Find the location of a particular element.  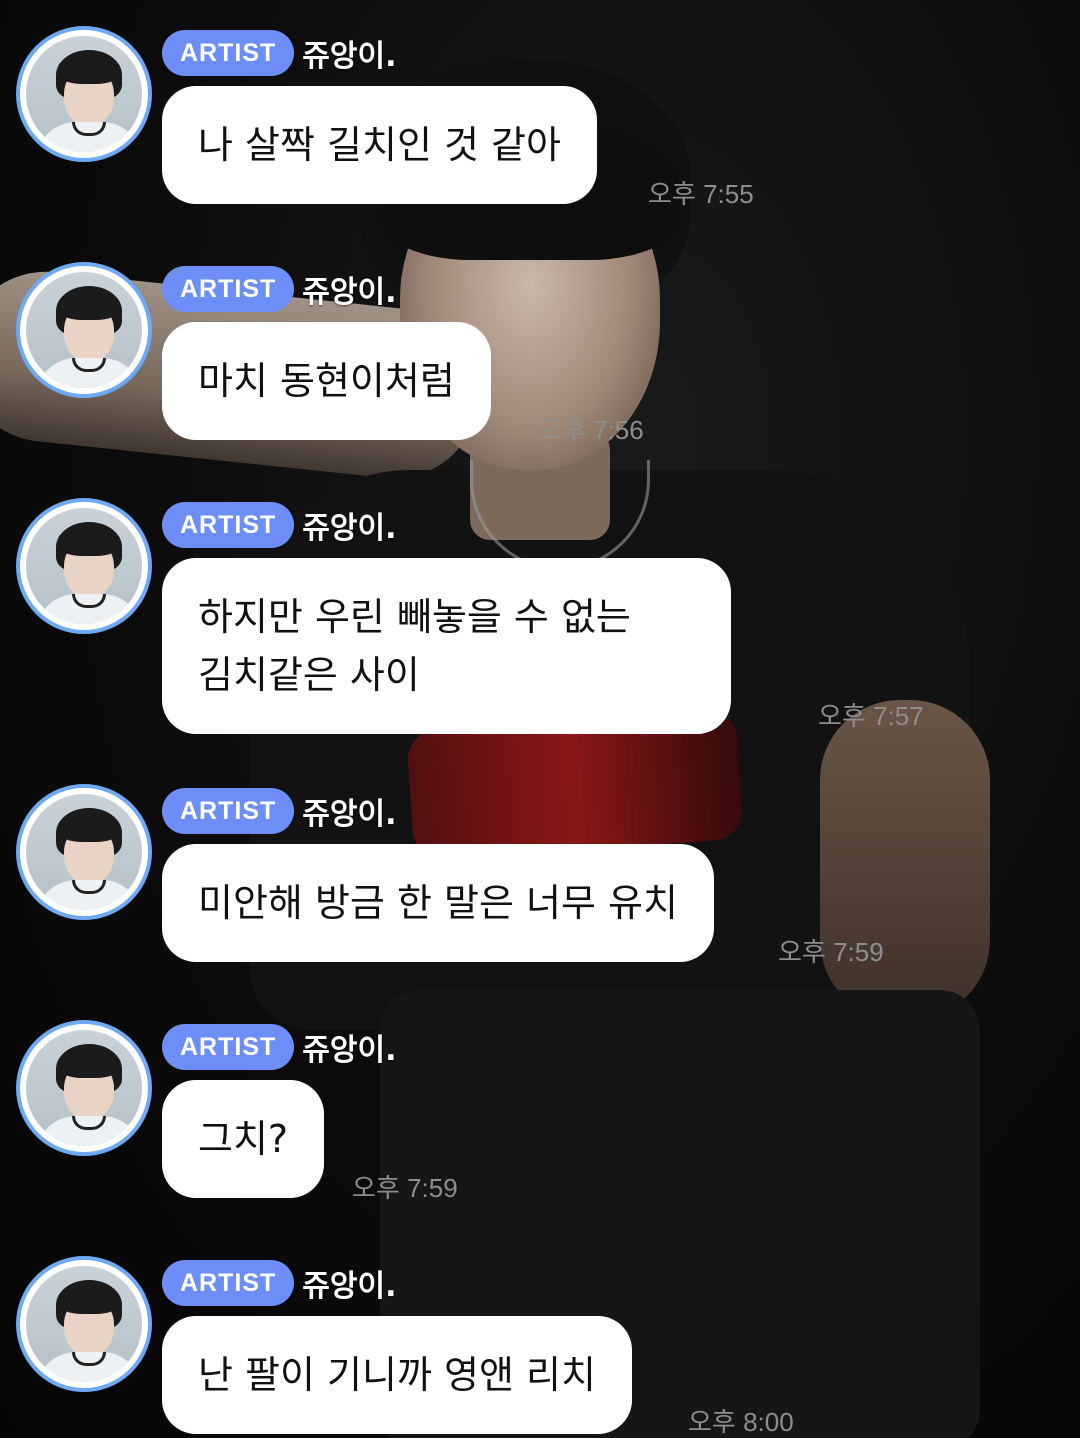

message-text: 그치? is located at coordinates (243, 1139).